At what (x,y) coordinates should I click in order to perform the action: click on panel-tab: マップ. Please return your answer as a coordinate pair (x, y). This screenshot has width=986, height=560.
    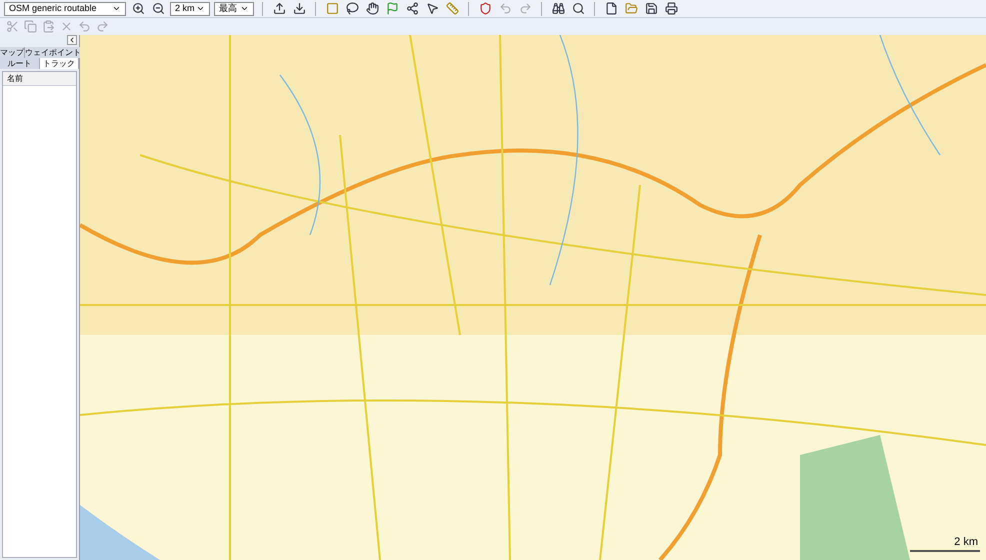
    Looking at the image, I should click on (12, 52).